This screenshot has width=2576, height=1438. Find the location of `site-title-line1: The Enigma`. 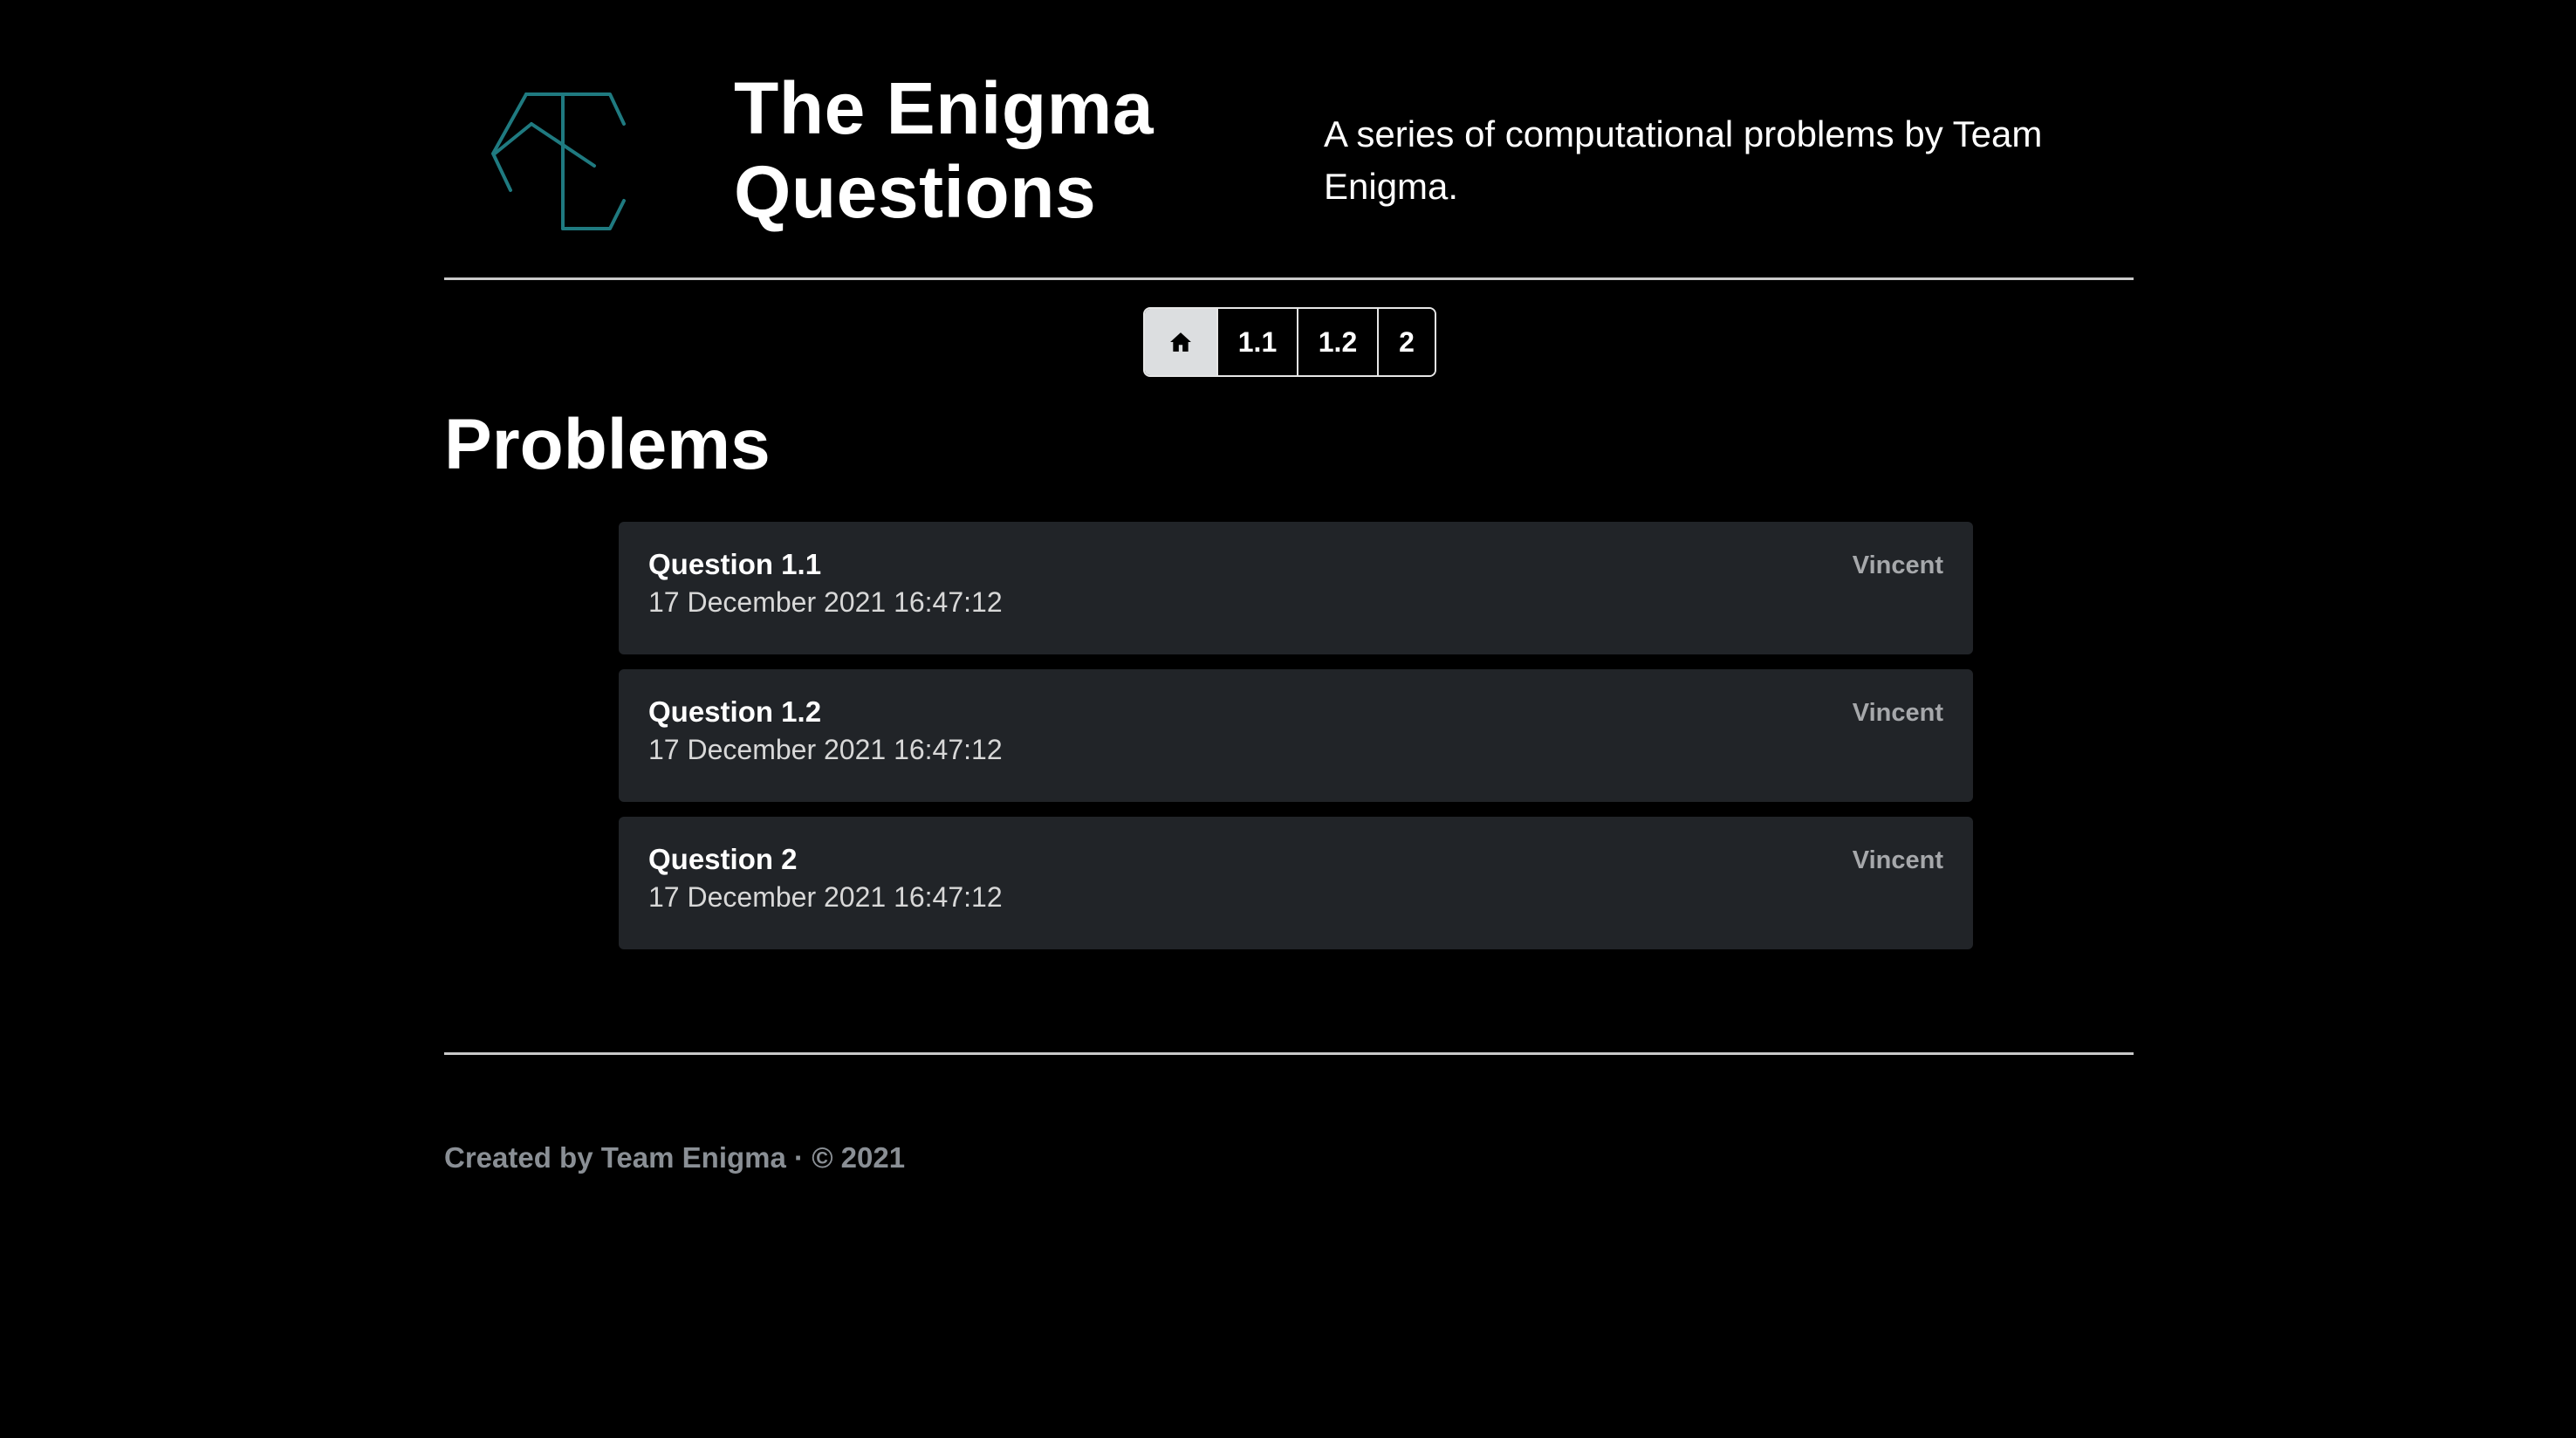

site-title-line1: The Enigma is located at coordinates (944, 108).